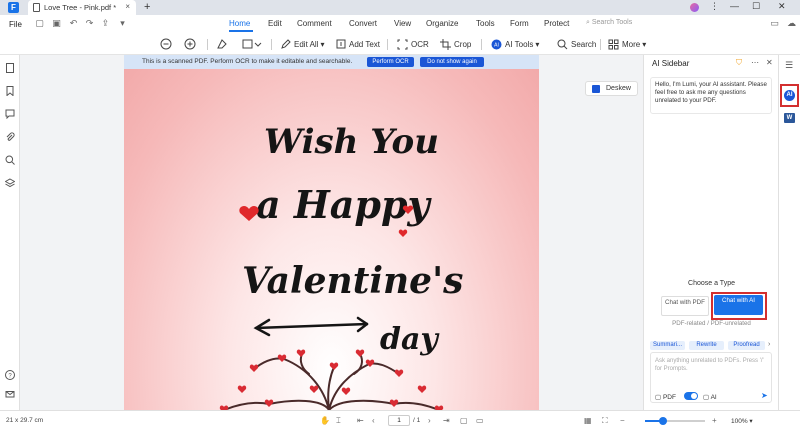  I want to click on page-number-input: 1, so click(399, 420).